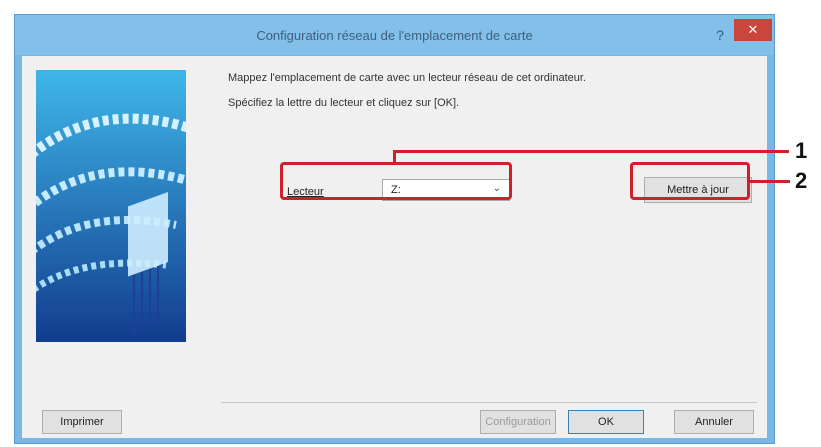 This screenshot has height=447, width=821. Describe the element at coordinates (753, 30) in the screenshot. I see `close-icon: ✕` at that location.